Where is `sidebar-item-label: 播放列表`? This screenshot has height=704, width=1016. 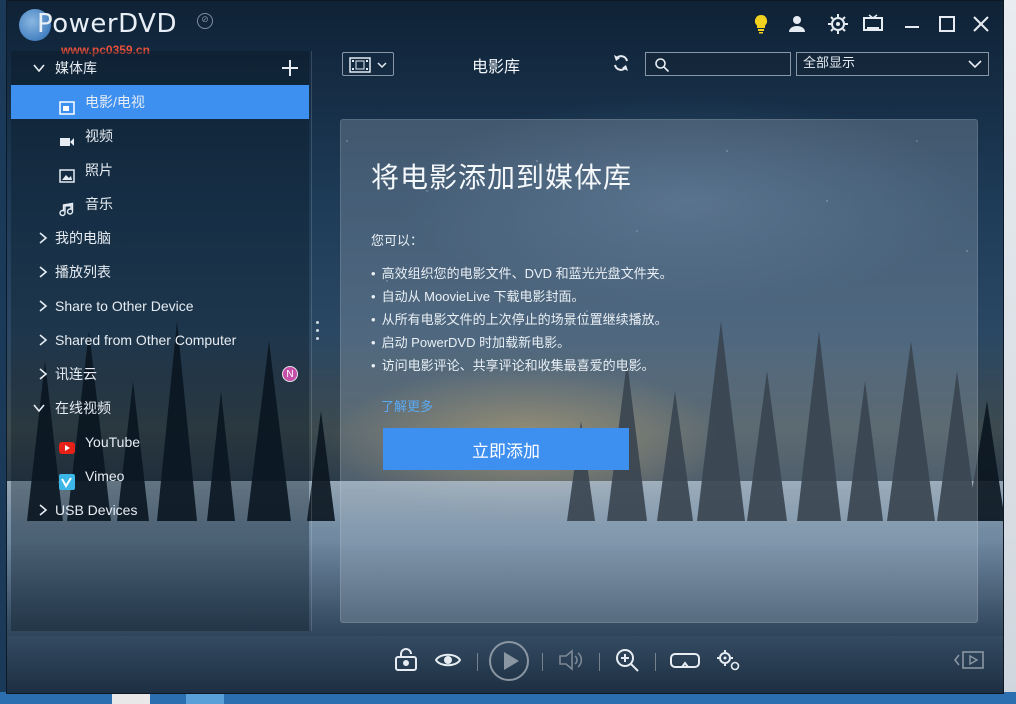
sidebar-item-label: 播放列表 is located at coordinates (83, 272).